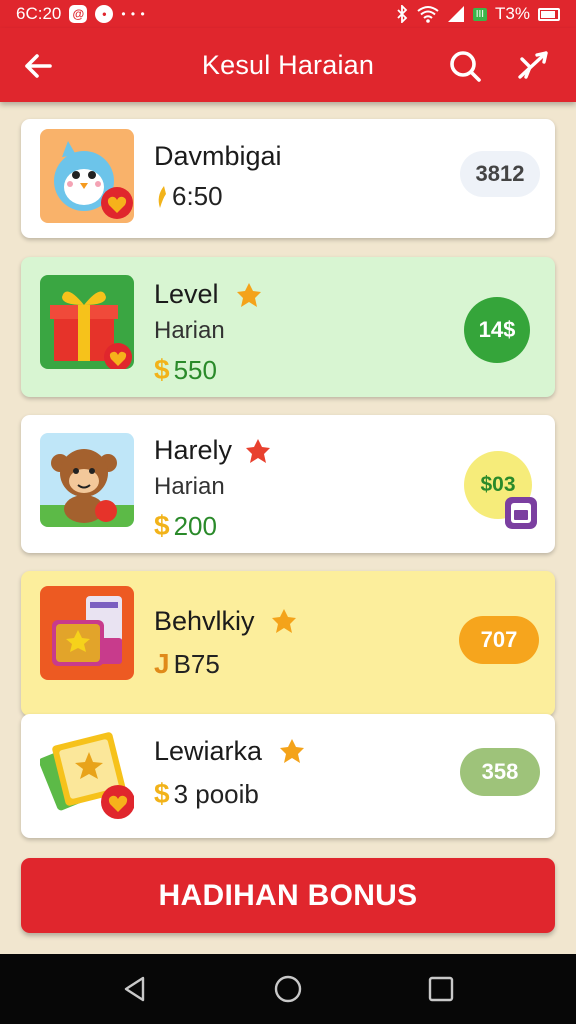  I want to click on reward-amount: $ 3 pooib, so click(206, 794).